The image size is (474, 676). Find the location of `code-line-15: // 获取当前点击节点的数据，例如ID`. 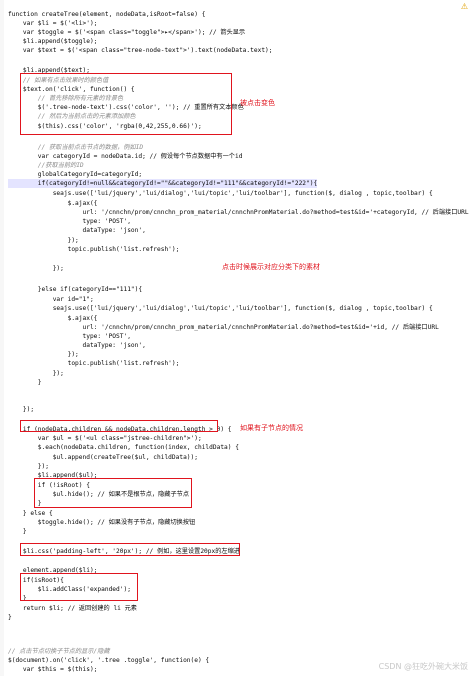

code-line-15: // 获取当前点击节点的数据，例如ID is located at coordinates (76, 147).